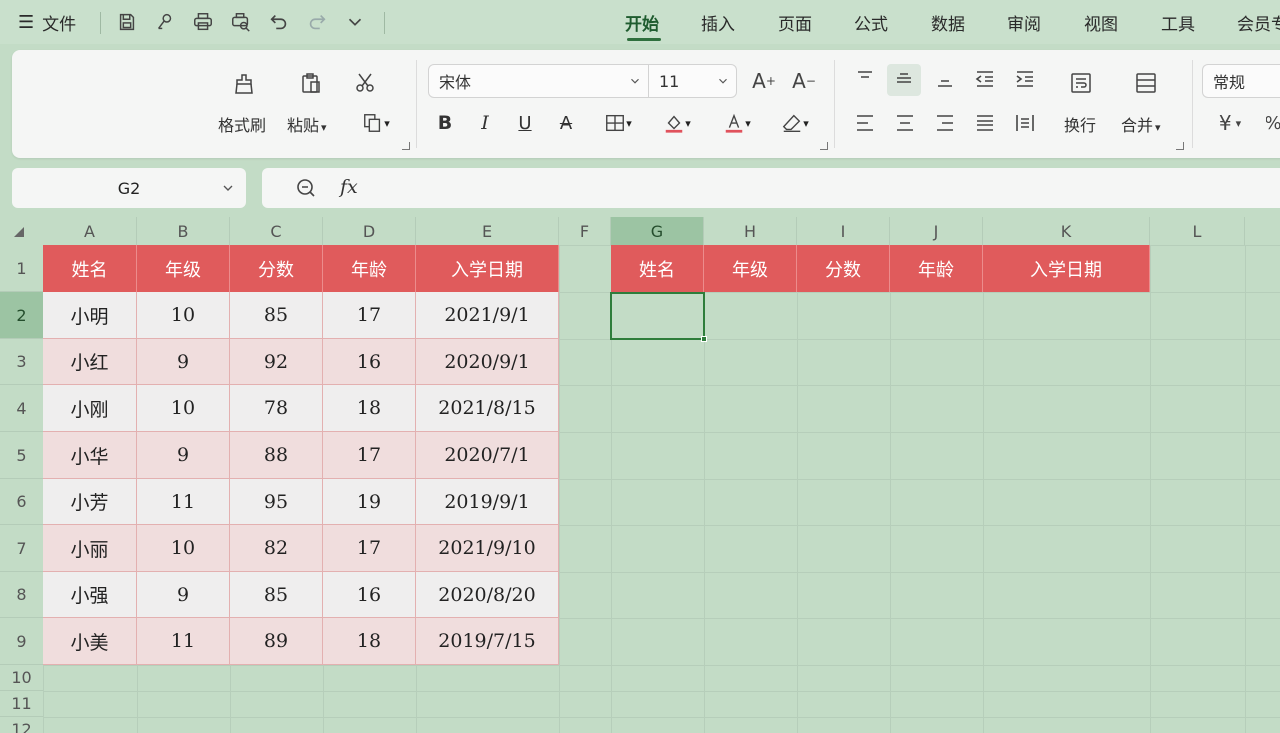  What do you see at coordinates (1024, 22) in the screenshot?
I see `tab-review: 审阅` at bounding box center [1024, 22].